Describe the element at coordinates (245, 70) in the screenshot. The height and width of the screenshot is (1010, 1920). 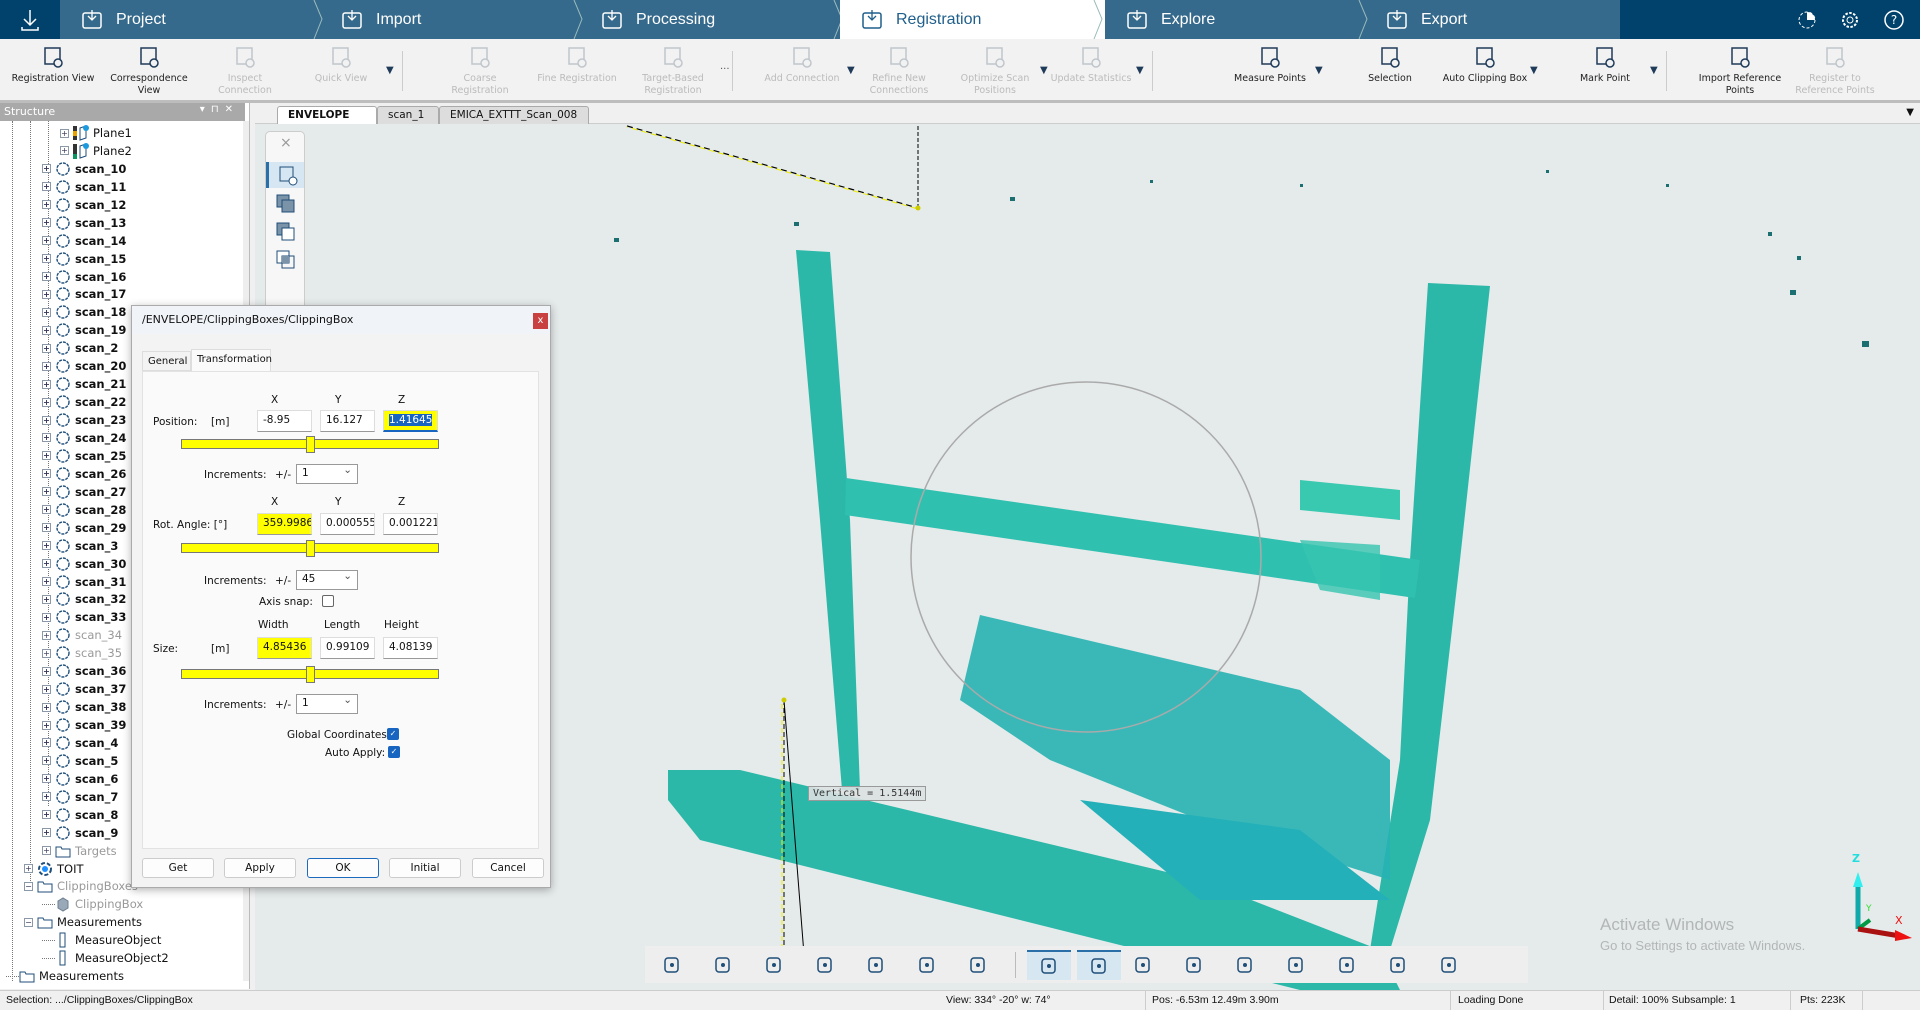
I see `toolbar-inspect-connection-button: Inspect Connection` at that location.